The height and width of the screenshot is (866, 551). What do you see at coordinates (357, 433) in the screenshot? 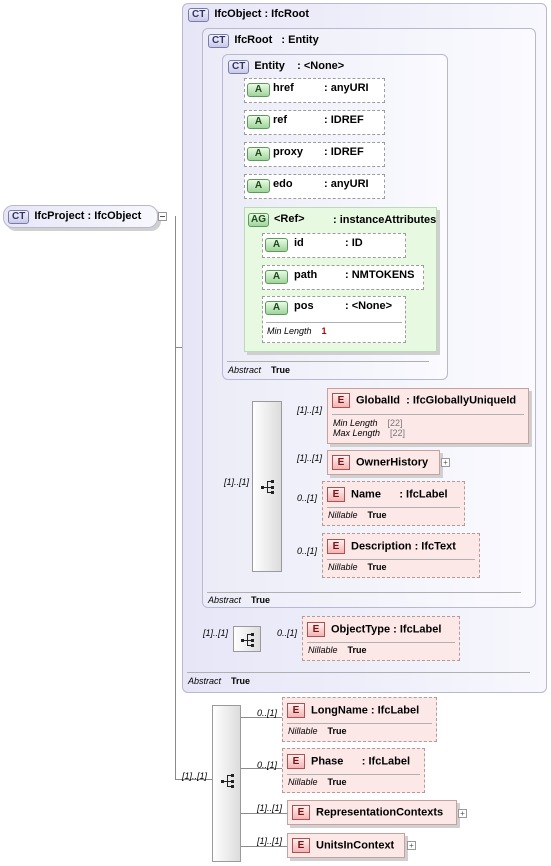
I see `max-length-label: Max Length` at bounding box center [357, 433].